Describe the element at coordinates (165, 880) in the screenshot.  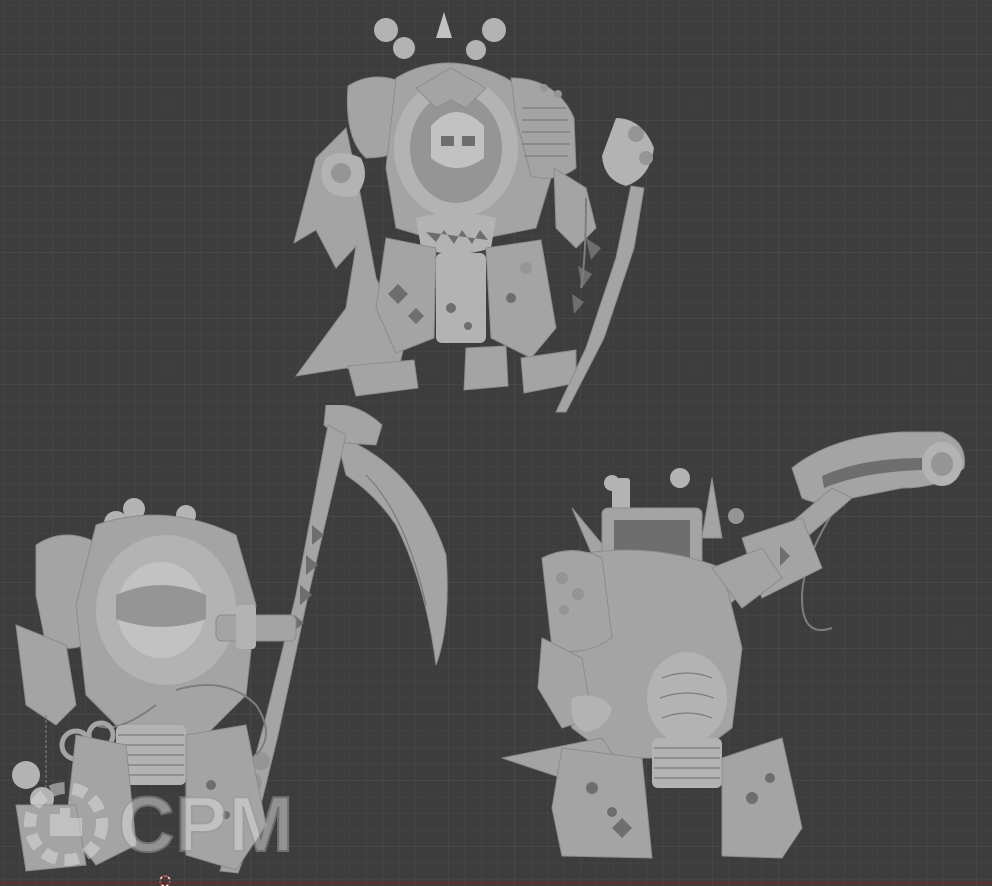
I see `3d-cursor-icon` at that location.